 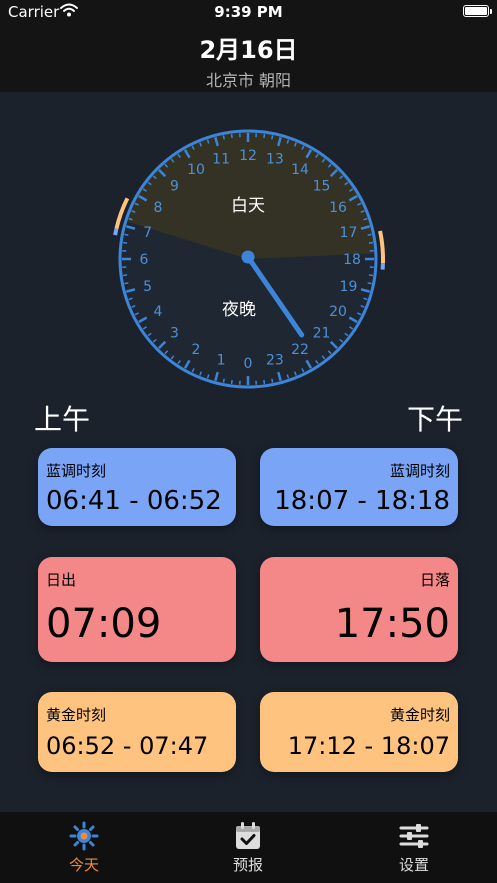 What do you see at coordinates (414, 836) in the screenshot?
I see `sliders-icon` at bounding box center [414, 836].